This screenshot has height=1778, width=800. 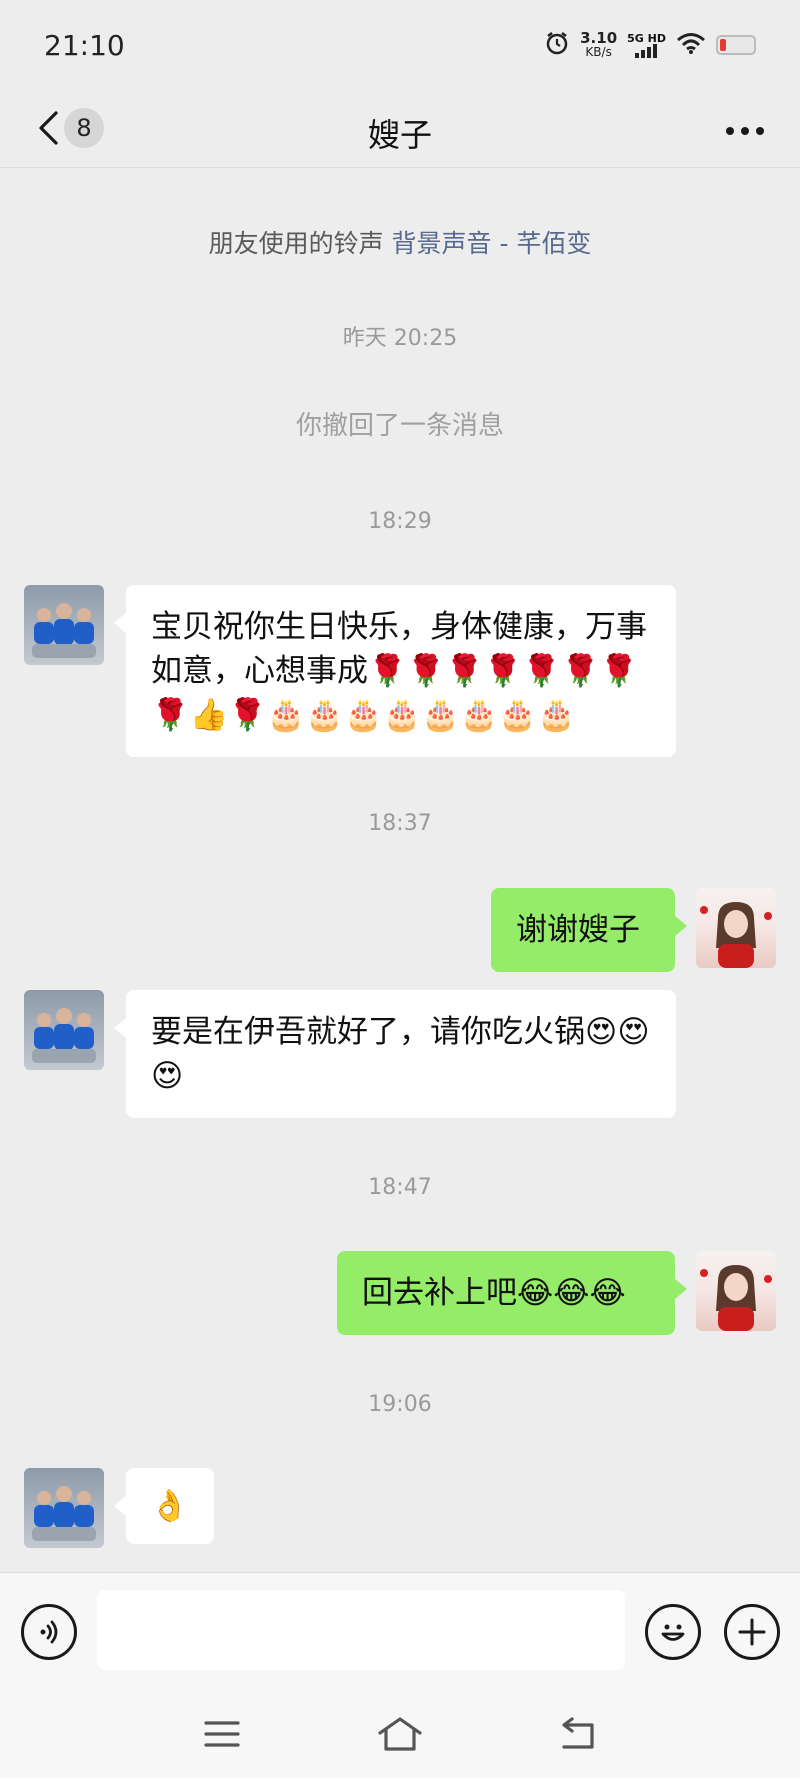 I want to click on signal-indicator: 5G HD, so click(x=646, y=45).